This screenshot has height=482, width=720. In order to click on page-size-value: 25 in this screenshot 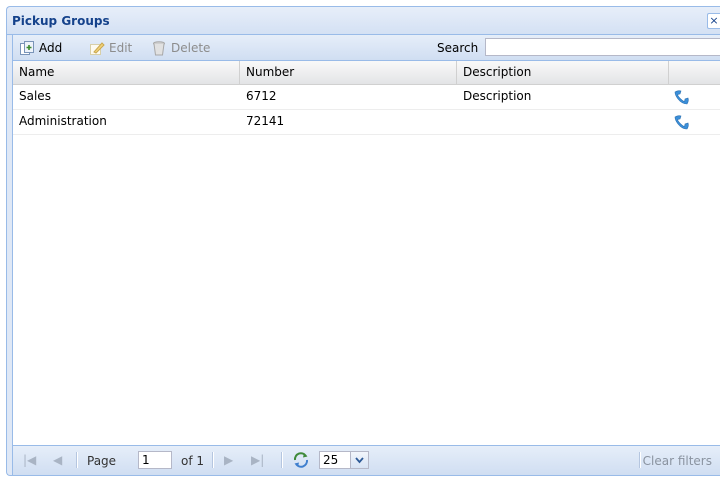, I will do `click(331, 460)`.